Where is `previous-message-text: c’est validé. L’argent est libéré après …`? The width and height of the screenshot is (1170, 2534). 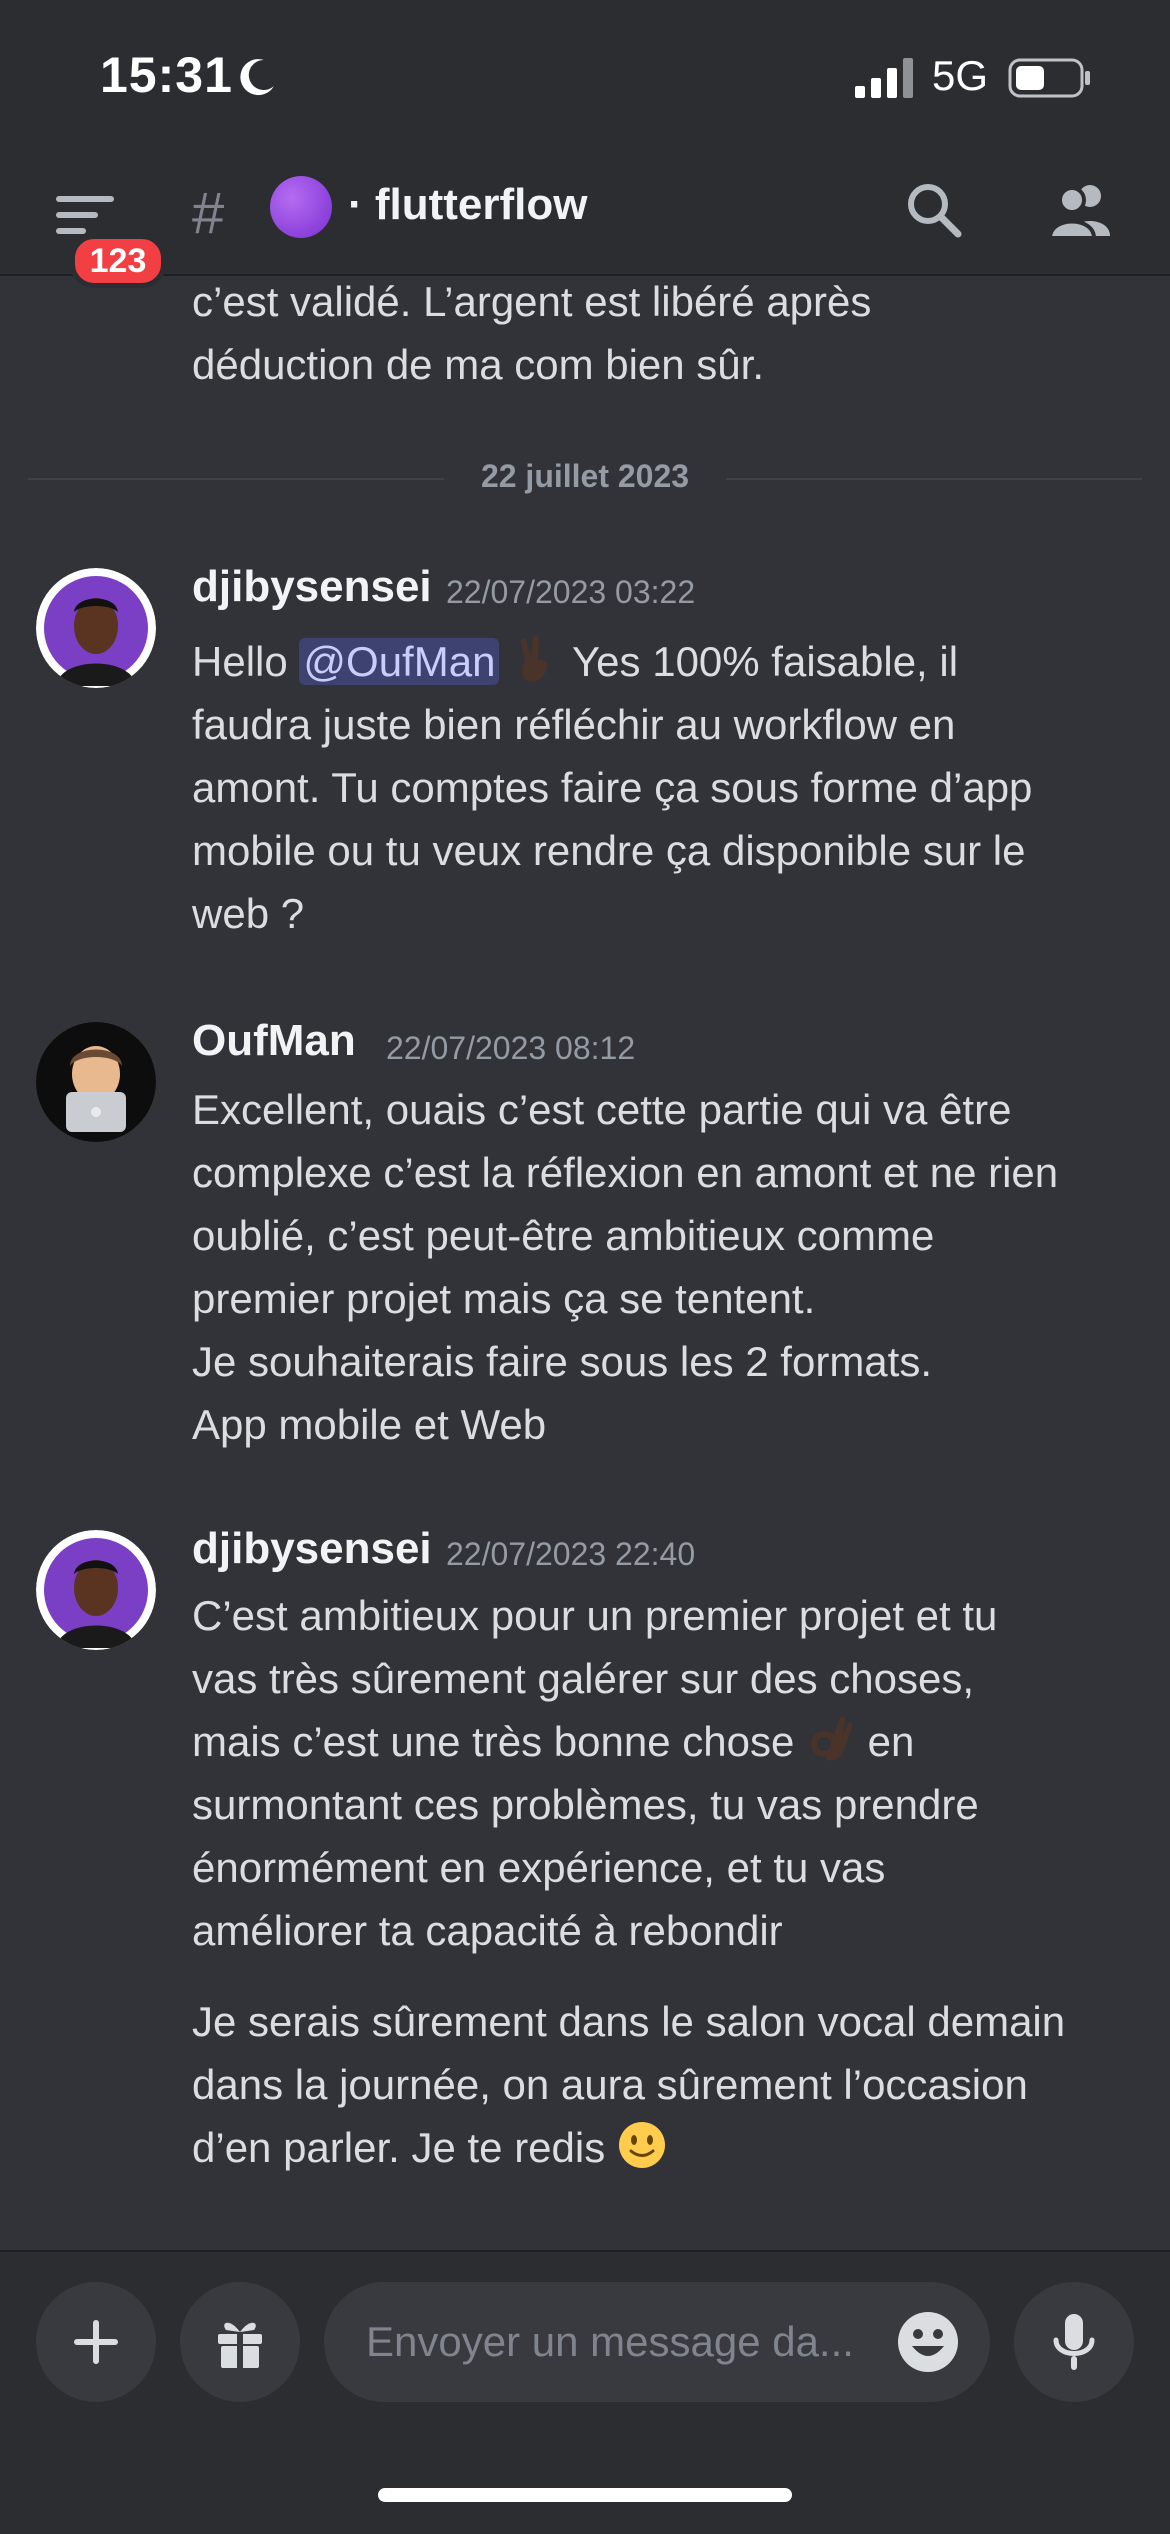
previous-message-text: c’est validé. L’argent est libéré après … is located at coordinates (532, 333).